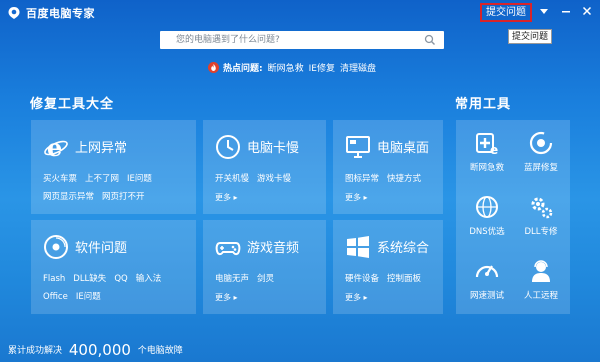 The height and width of the screenshot is (362, 600). I want to click on tool-label: 网速测试, so click(486, 296).